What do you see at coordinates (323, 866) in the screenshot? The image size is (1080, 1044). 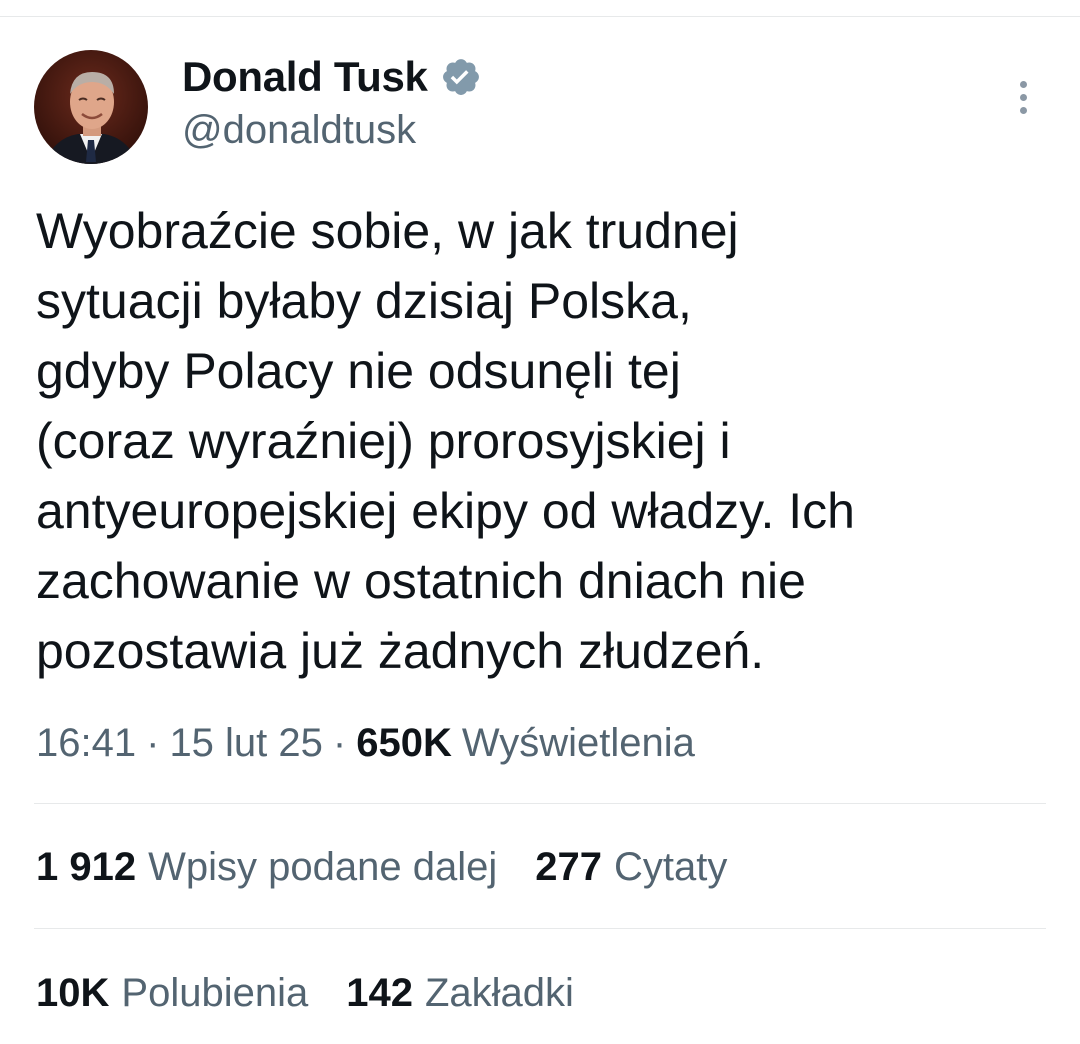 I see `reposts-label: Wpisy podane dalej` at bounding box center [323, 866].